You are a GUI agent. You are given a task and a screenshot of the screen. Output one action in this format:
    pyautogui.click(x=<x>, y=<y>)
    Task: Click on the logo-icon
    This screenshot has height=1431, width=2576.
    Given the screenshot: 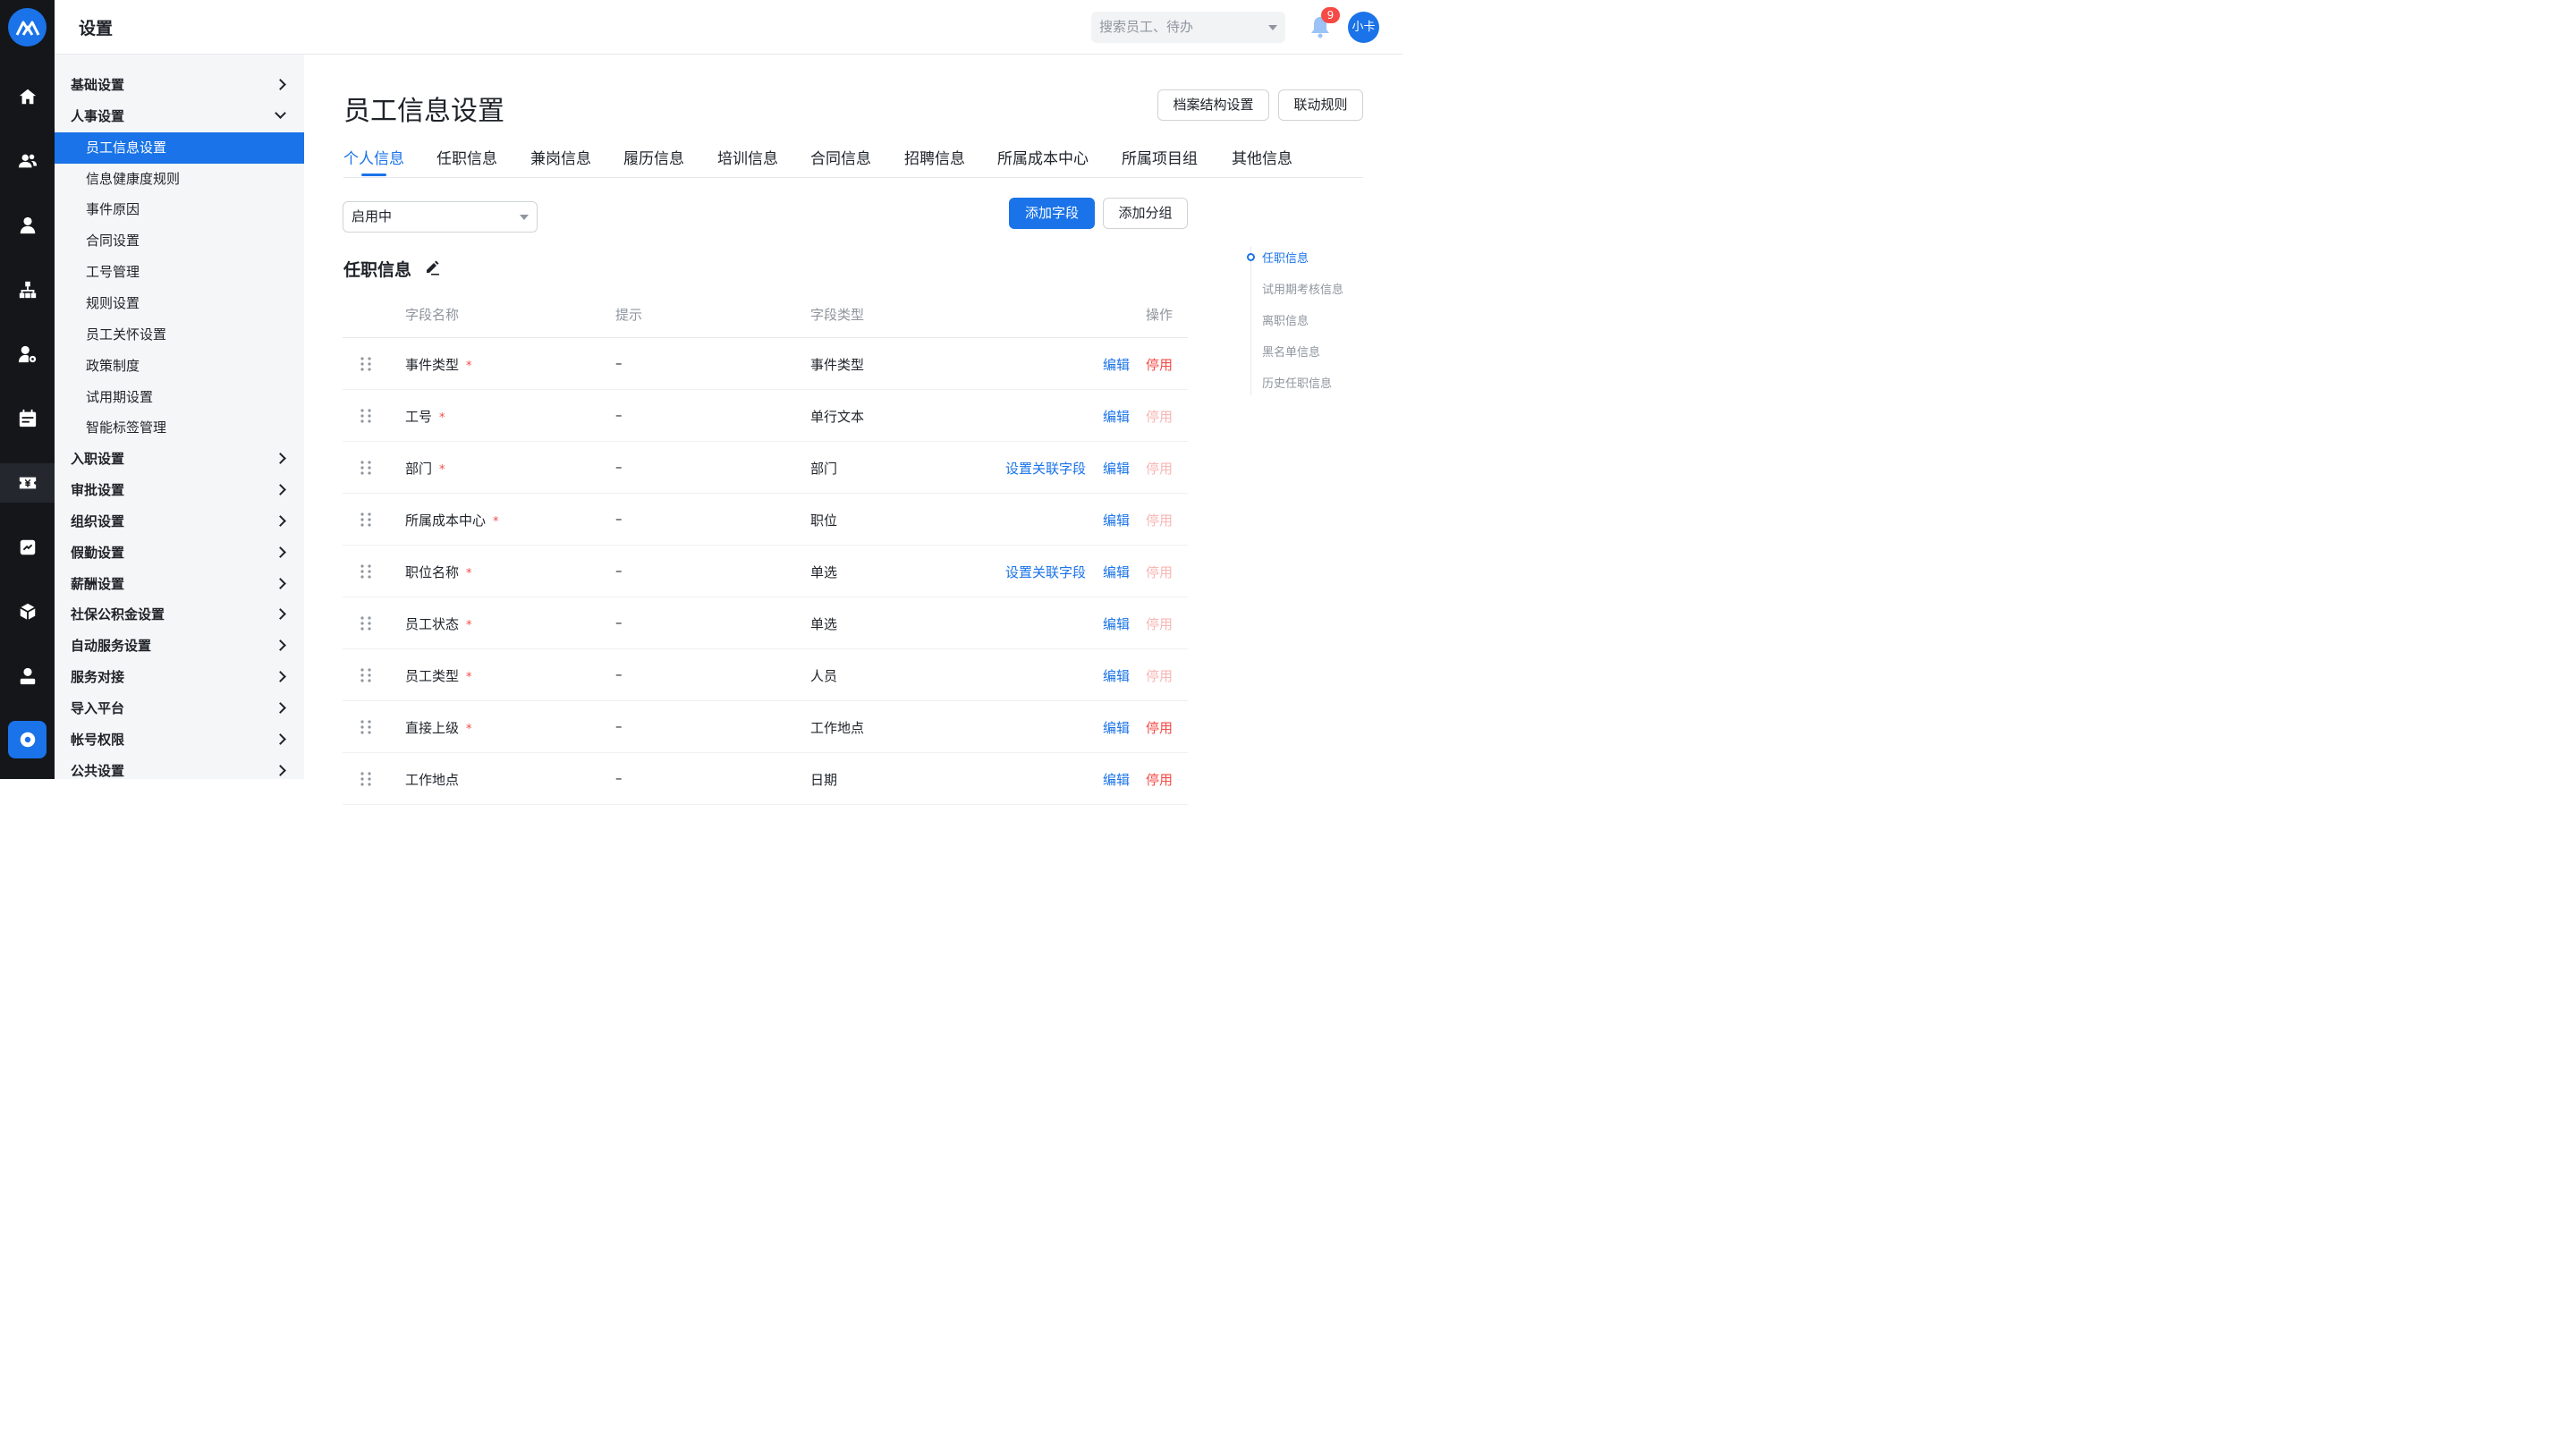 What is the action you would take?
    pyautogui.click(x=27, y=29)
    